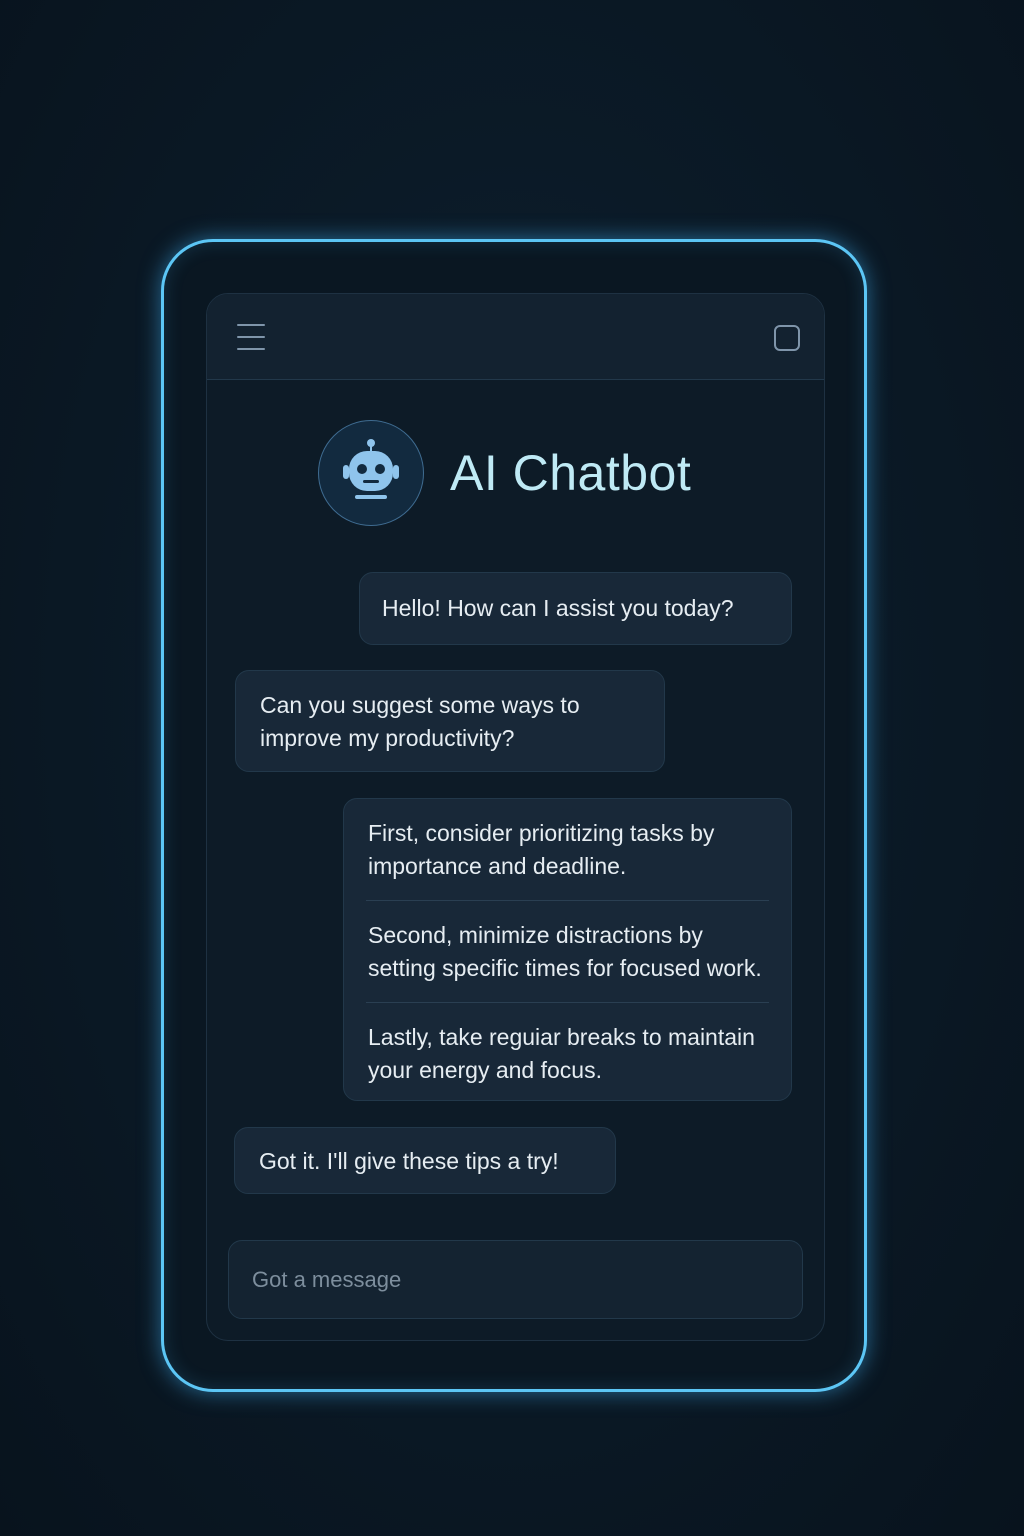 The width and height of the screenshot is (1024, 1536). Describe the element at coordinates (787, 338) in the screenshot. I see `square-icon` at that location.